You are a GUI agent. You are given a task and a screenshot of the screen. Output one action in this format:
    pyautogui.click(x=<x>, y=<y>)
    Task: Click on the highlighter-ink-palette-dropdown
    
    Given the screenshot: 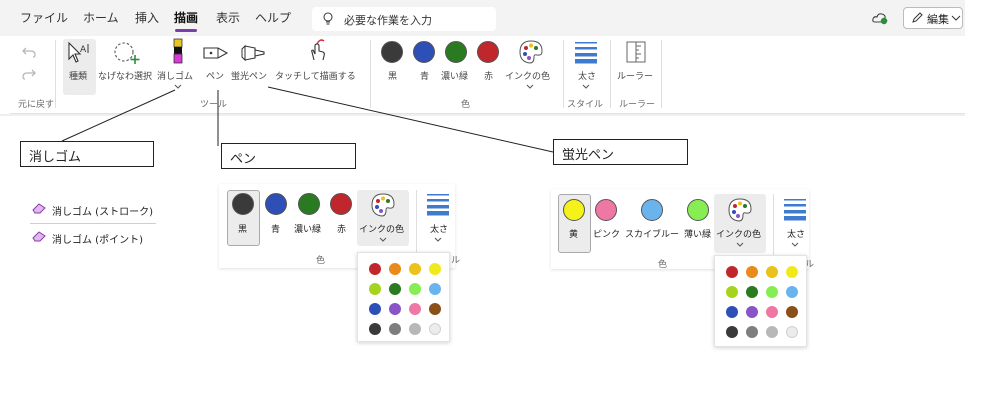 What is the action you would take?
    pyautogui.click(x=760, y=301)
    